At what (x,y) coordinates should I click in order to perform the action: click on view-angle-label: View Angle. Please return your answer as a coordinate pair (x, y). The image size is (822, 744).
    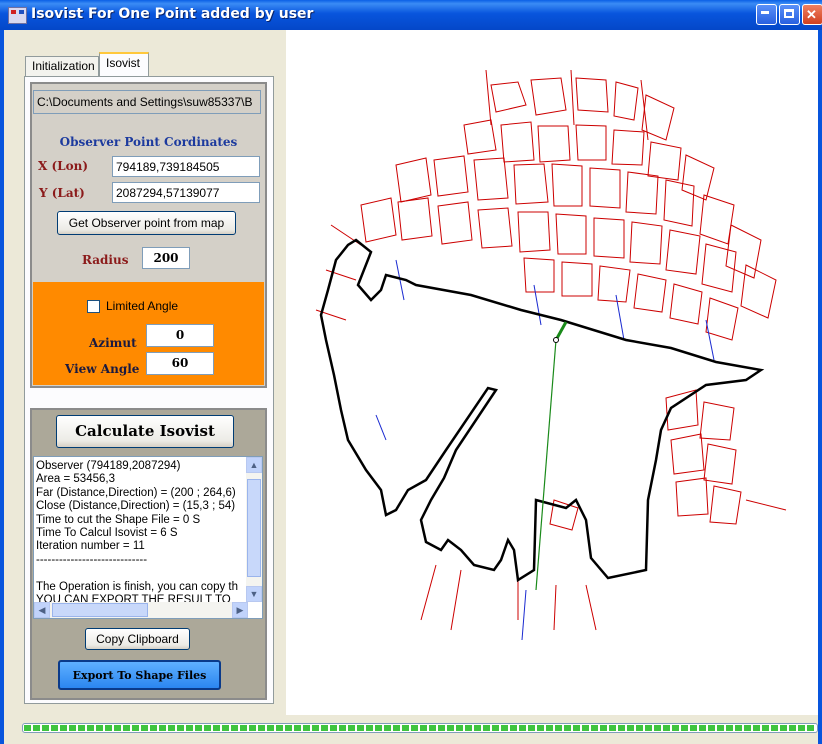
    Looking at the image, I should click on (102, 369).